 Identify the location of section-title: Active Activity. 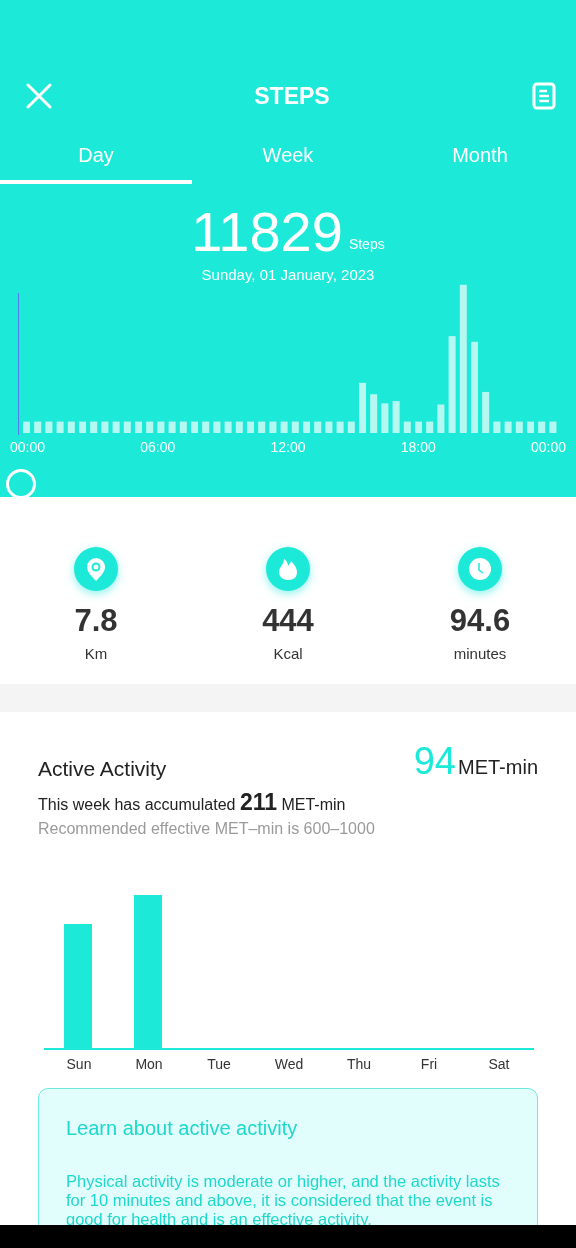
(102, 769).